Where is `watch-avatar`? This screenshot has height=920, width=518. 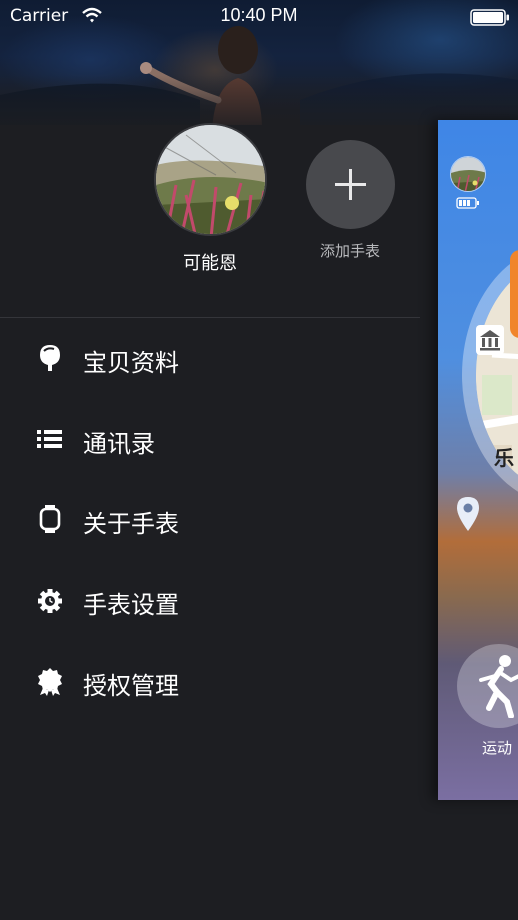
watch-avatar is located at coordinates (210, 179).